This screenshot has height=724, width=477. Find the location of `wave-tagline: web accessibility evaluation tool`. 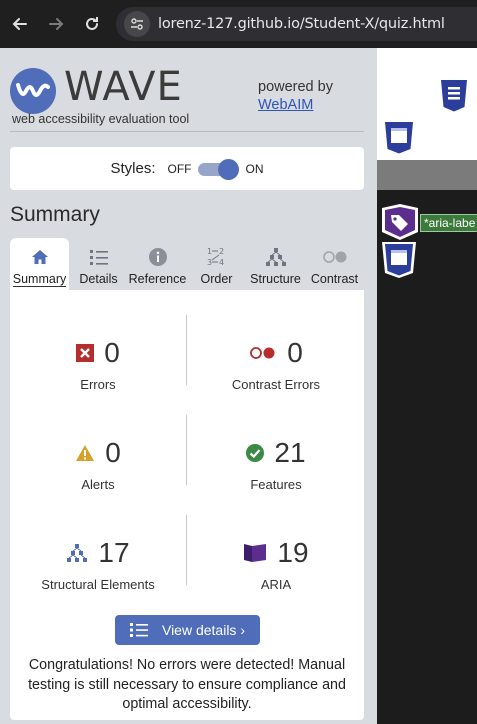

wave-tagline: web accessibility evaluation tool is located at coordinates (101, 119).